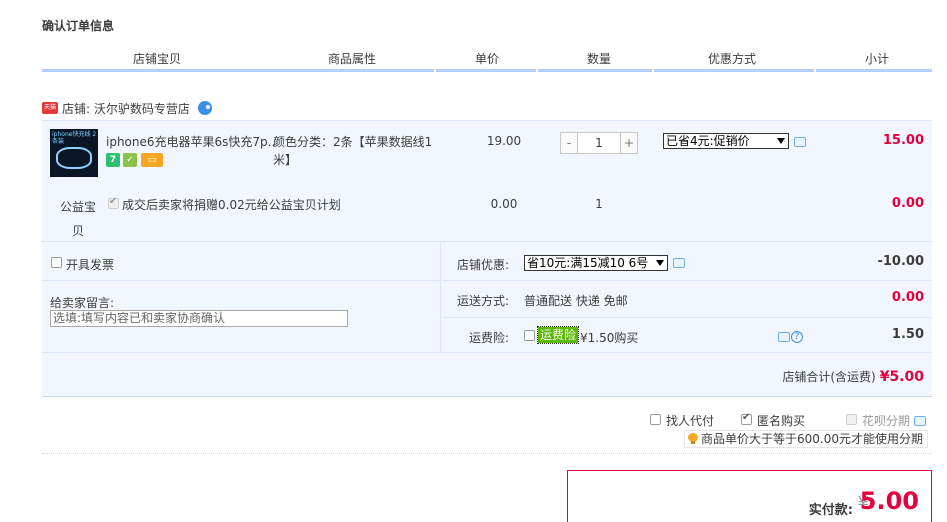 This screenshot has width=947, height=522. Describe the element at coordinates (876, 59) in the screenshot. I see `col-header-subtotal: 小计` at that location.